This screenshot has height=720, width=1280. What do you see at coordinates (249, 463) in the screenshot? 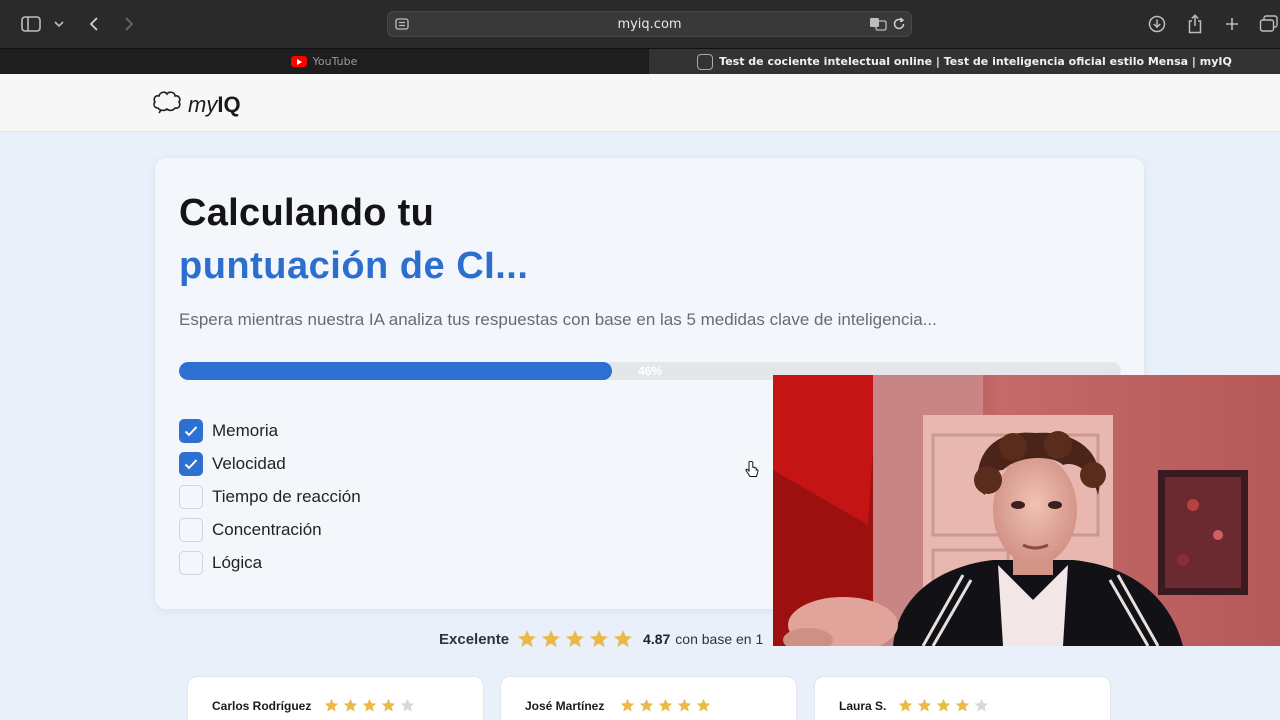
I see `checklist-label: Velocidad` at bounding box center [249, 463].